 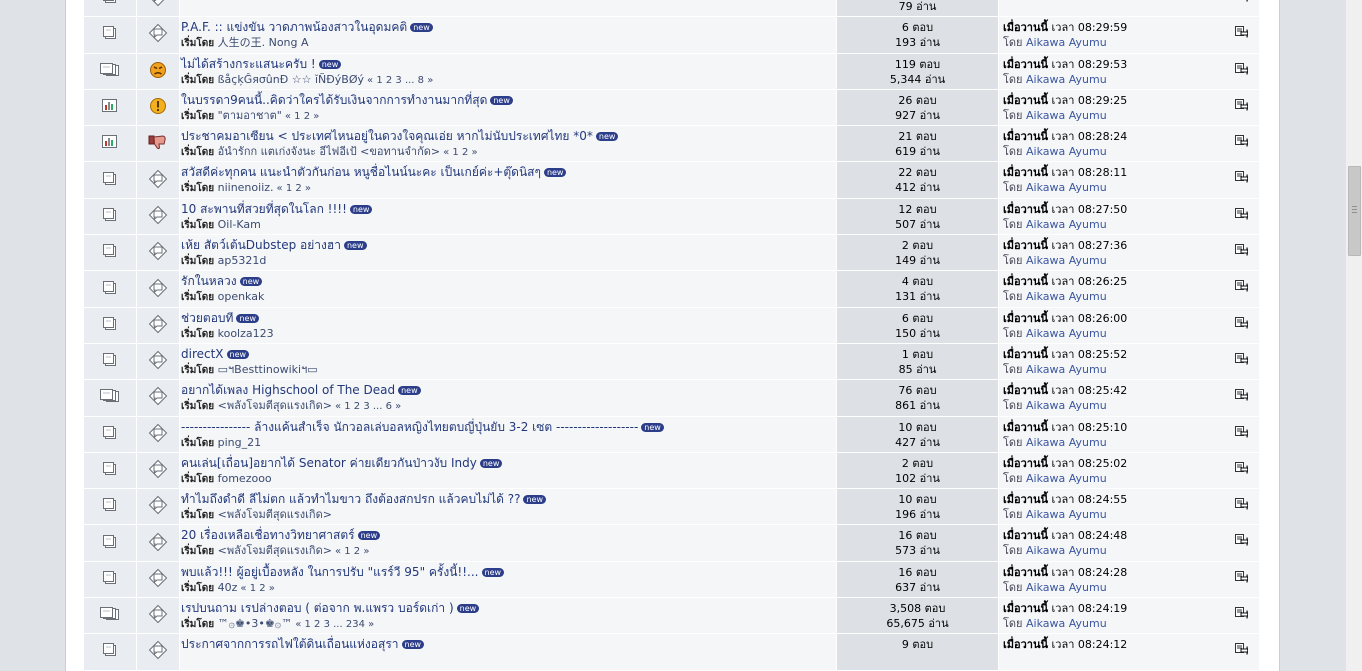 I want to click on vertical-scrollbar, so click(x=1353, y=335).